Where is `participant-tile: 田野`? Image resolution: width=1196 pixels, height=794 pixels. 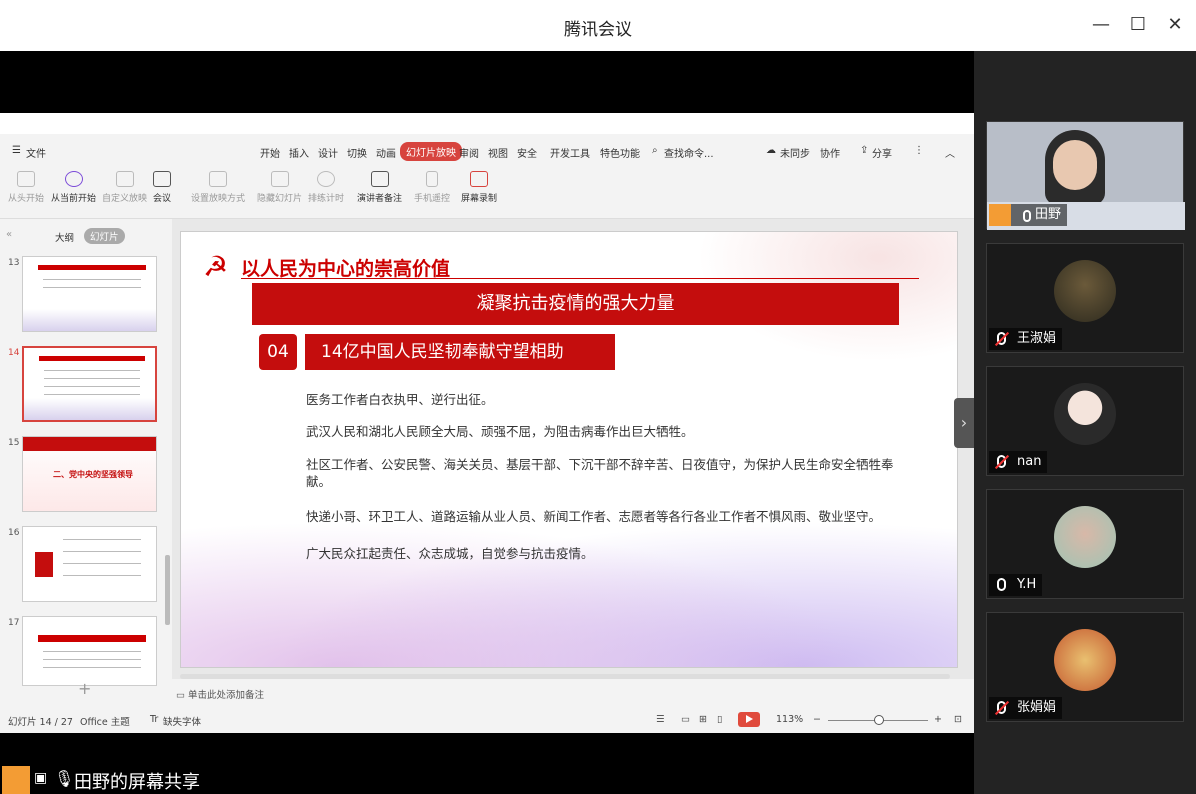
participant-tile: 田野 is located at coordinates (1085, 175).